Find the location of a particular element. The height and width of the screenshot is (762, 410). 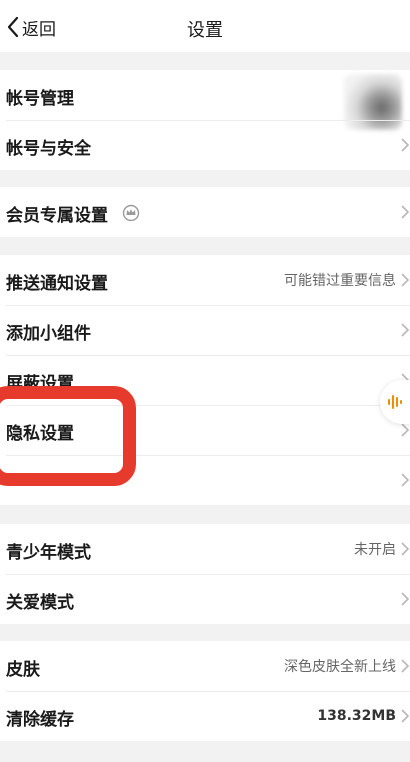

page-title: 设置 is located at coordinates (205, 30).